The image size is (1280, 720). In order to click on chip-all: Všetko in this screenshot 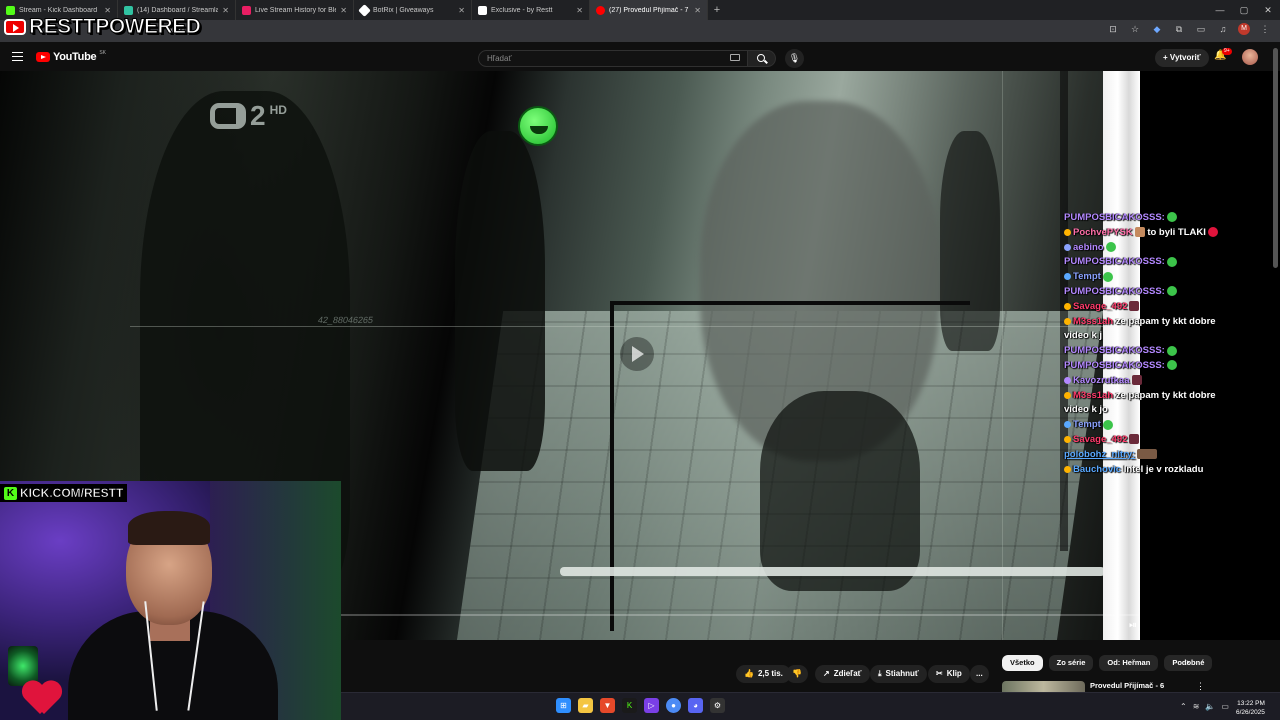, I will do `click(1022, 663)`.